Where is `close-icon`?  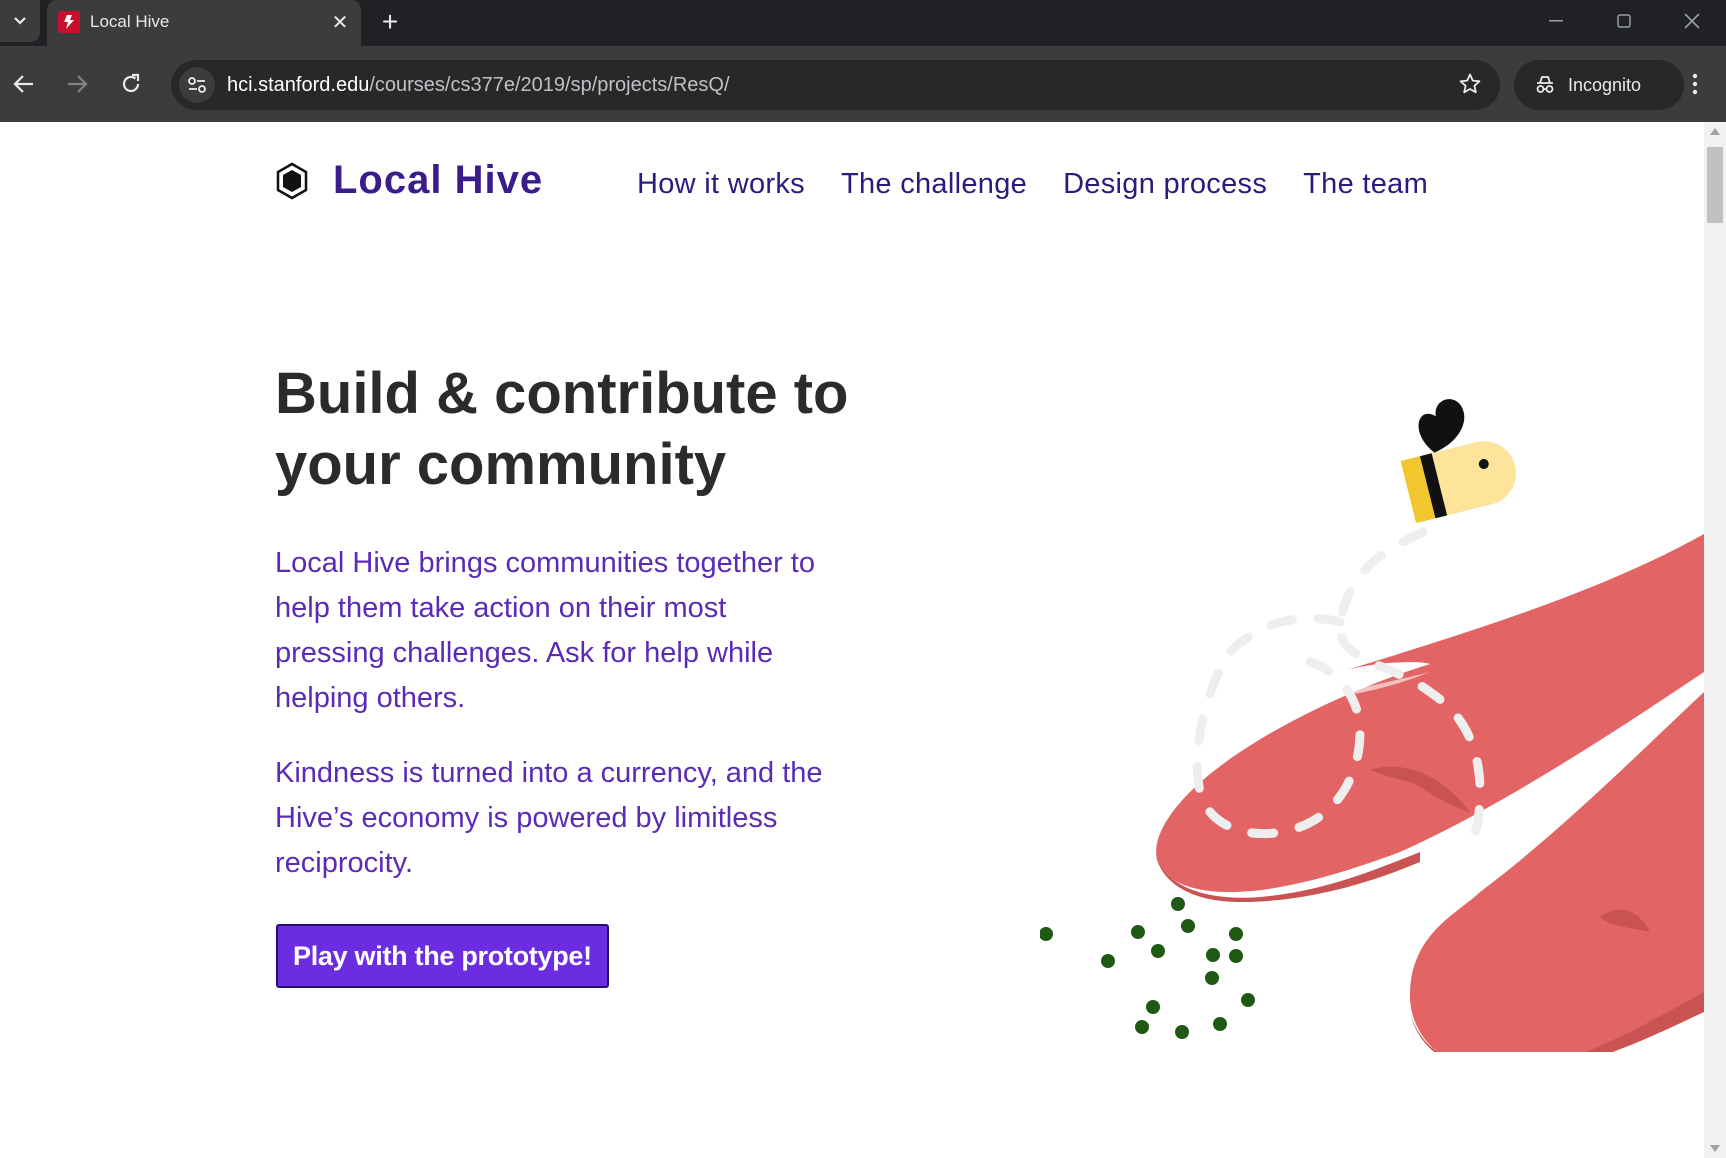
close-icon is located at coordinates (1692, 21).